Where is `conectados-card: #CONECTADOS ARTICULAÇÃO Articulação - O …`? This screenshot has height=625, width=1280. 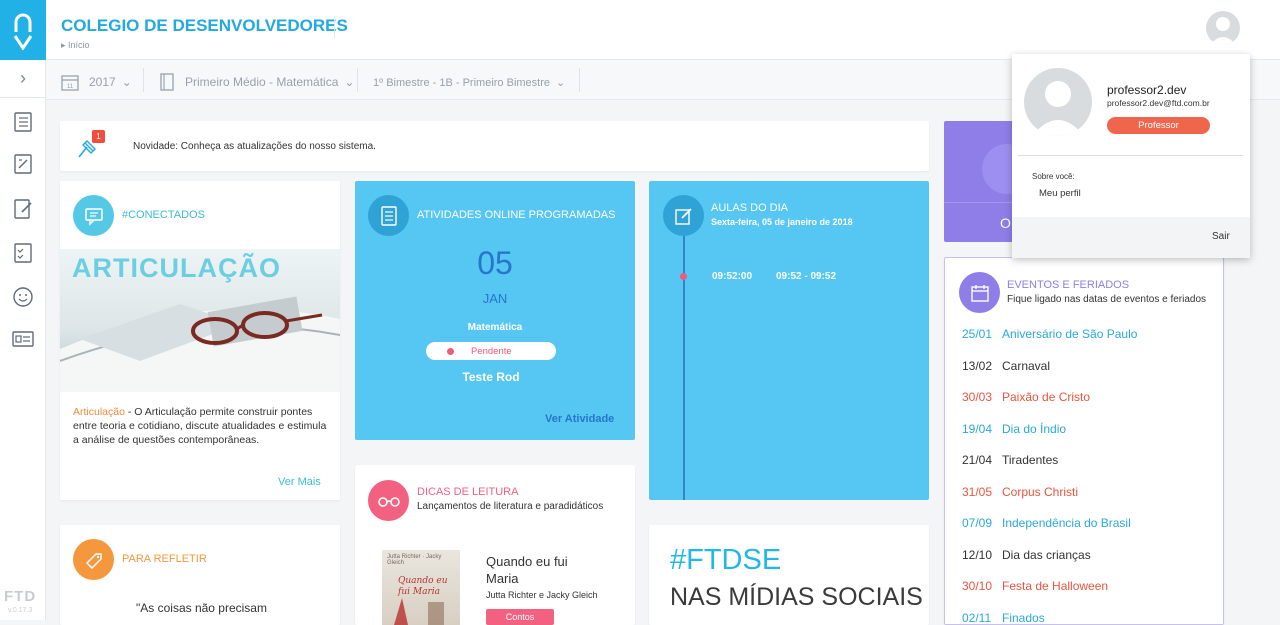
conectados-card: #CONECTADOS ARTICULAÇÃO Articulação - O … is located at coordinates (200, 340).